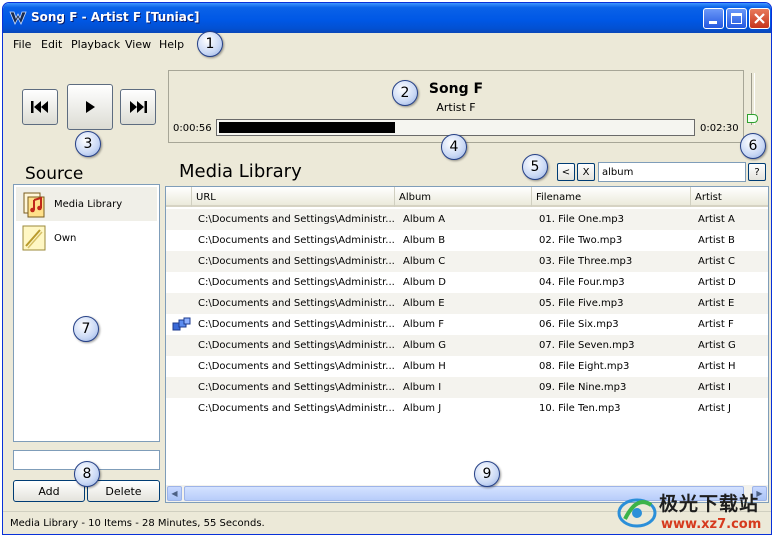  I want to click on cell-filename: 01. File One.mp3, so click(581, 219).